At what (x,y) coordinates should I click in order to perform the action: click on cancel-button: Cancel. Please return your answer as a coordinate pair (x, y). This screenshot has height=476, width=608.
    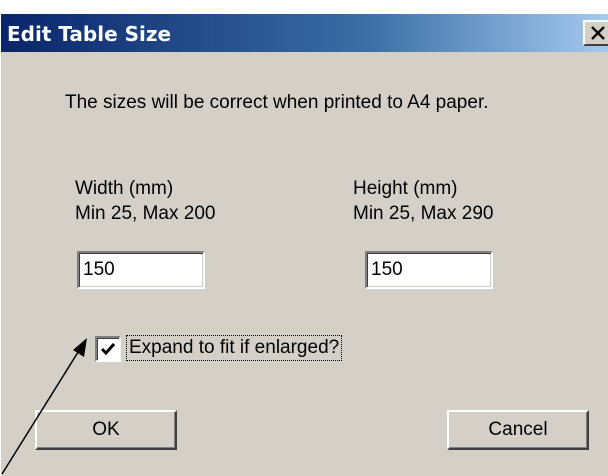
    Looking at the image, I should click on (518, 430).